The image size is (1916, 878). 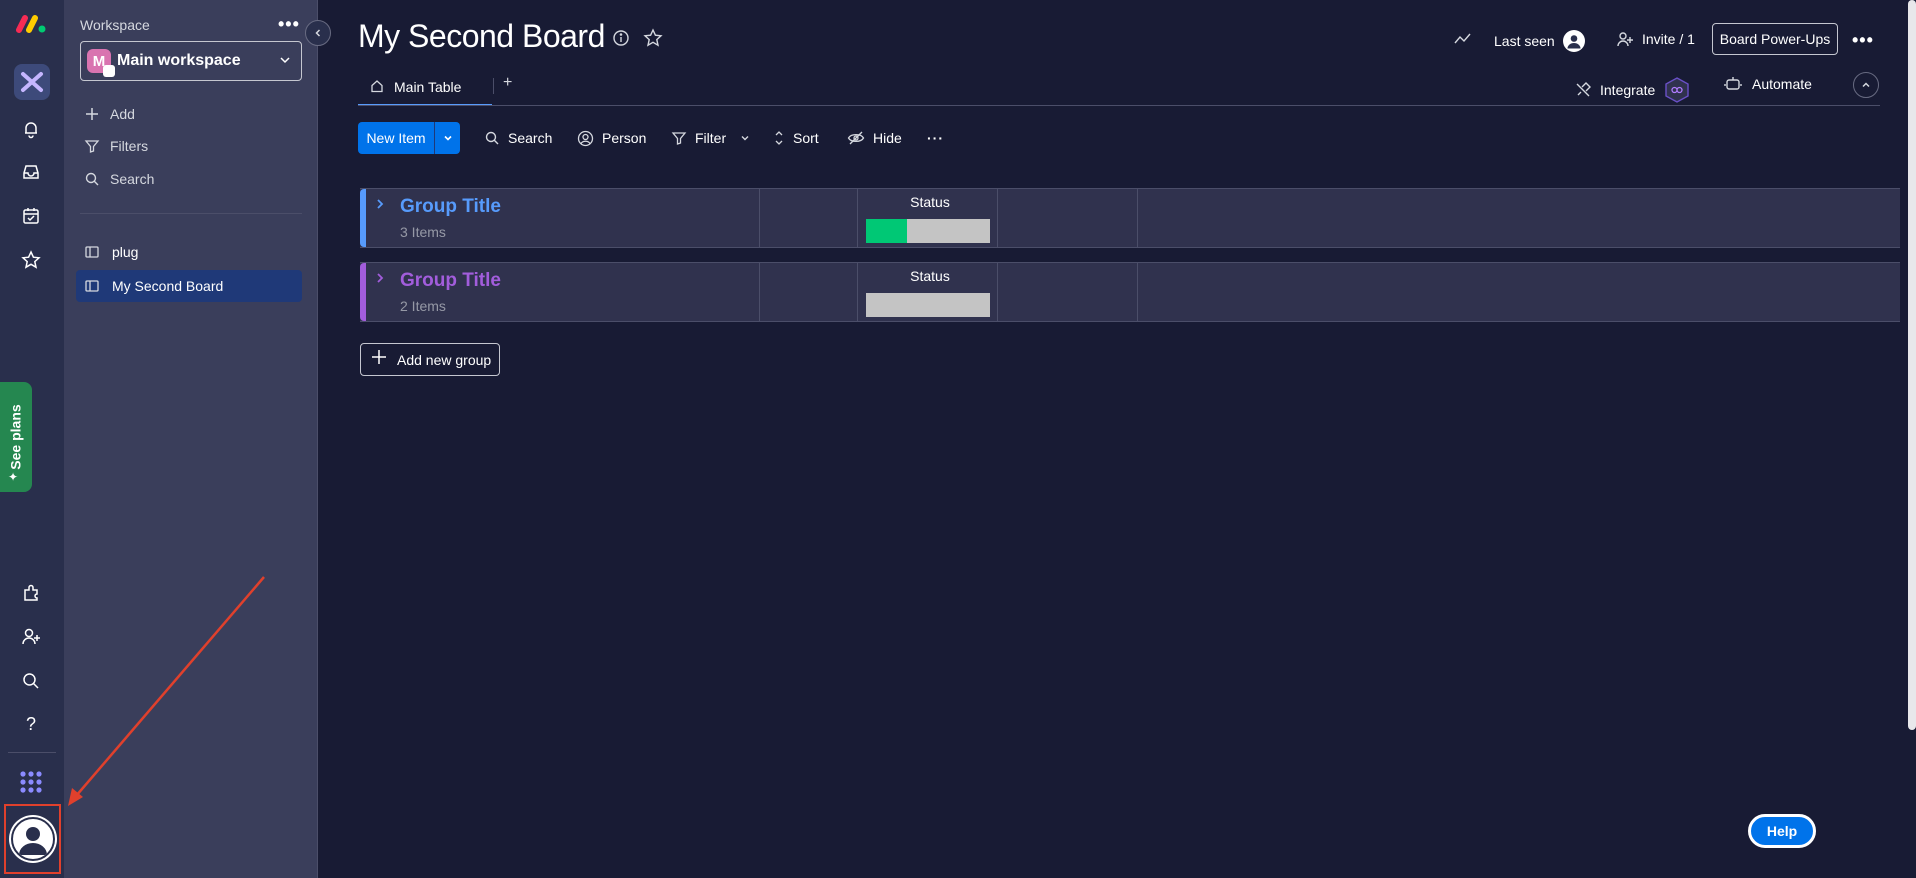 I want to click on toolbar-person-button: Person, so click(x=611, y=138).